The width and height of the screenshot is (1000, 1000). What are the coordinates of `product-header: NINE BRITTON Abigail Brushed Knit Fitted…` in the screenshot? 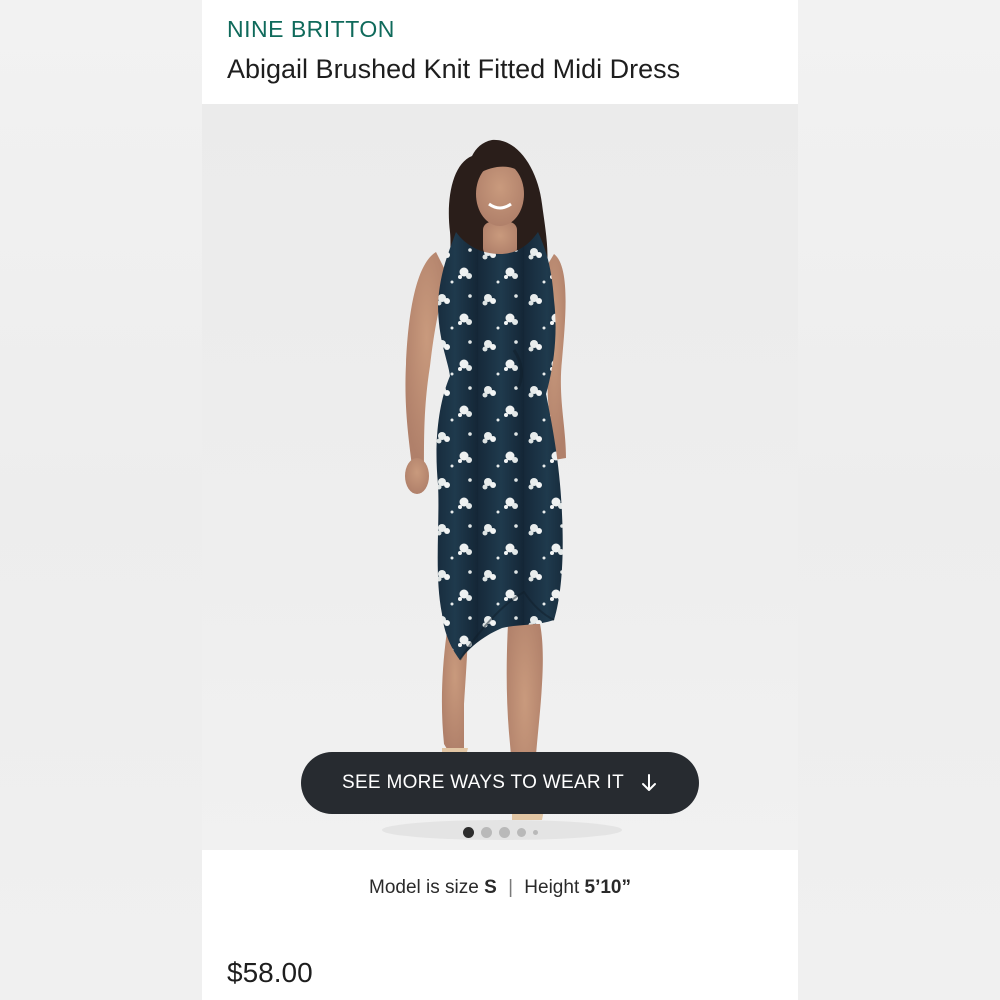 It's located at (500, 52).